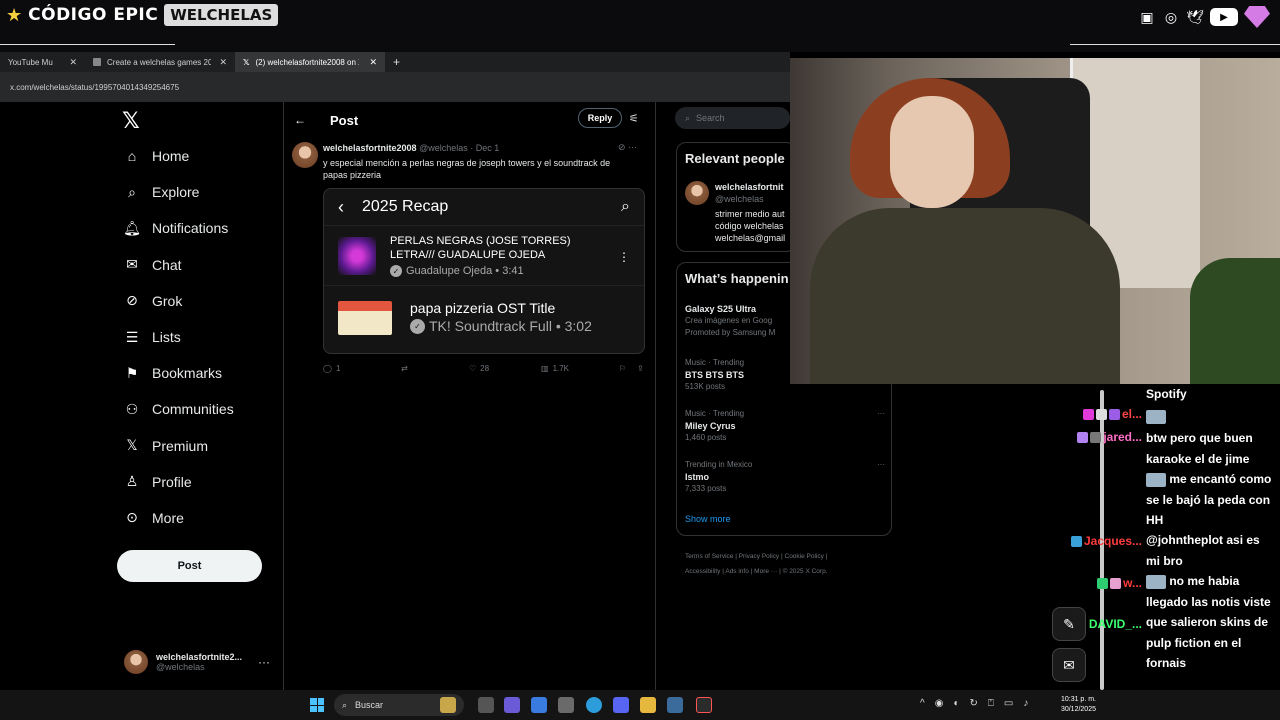 This screenshot has width=1280, height=720. What do you see at coordinates (132, 445) in the screenshot?
I see `x-premium-icon: 𝕏` at bounding box center [132, 445].